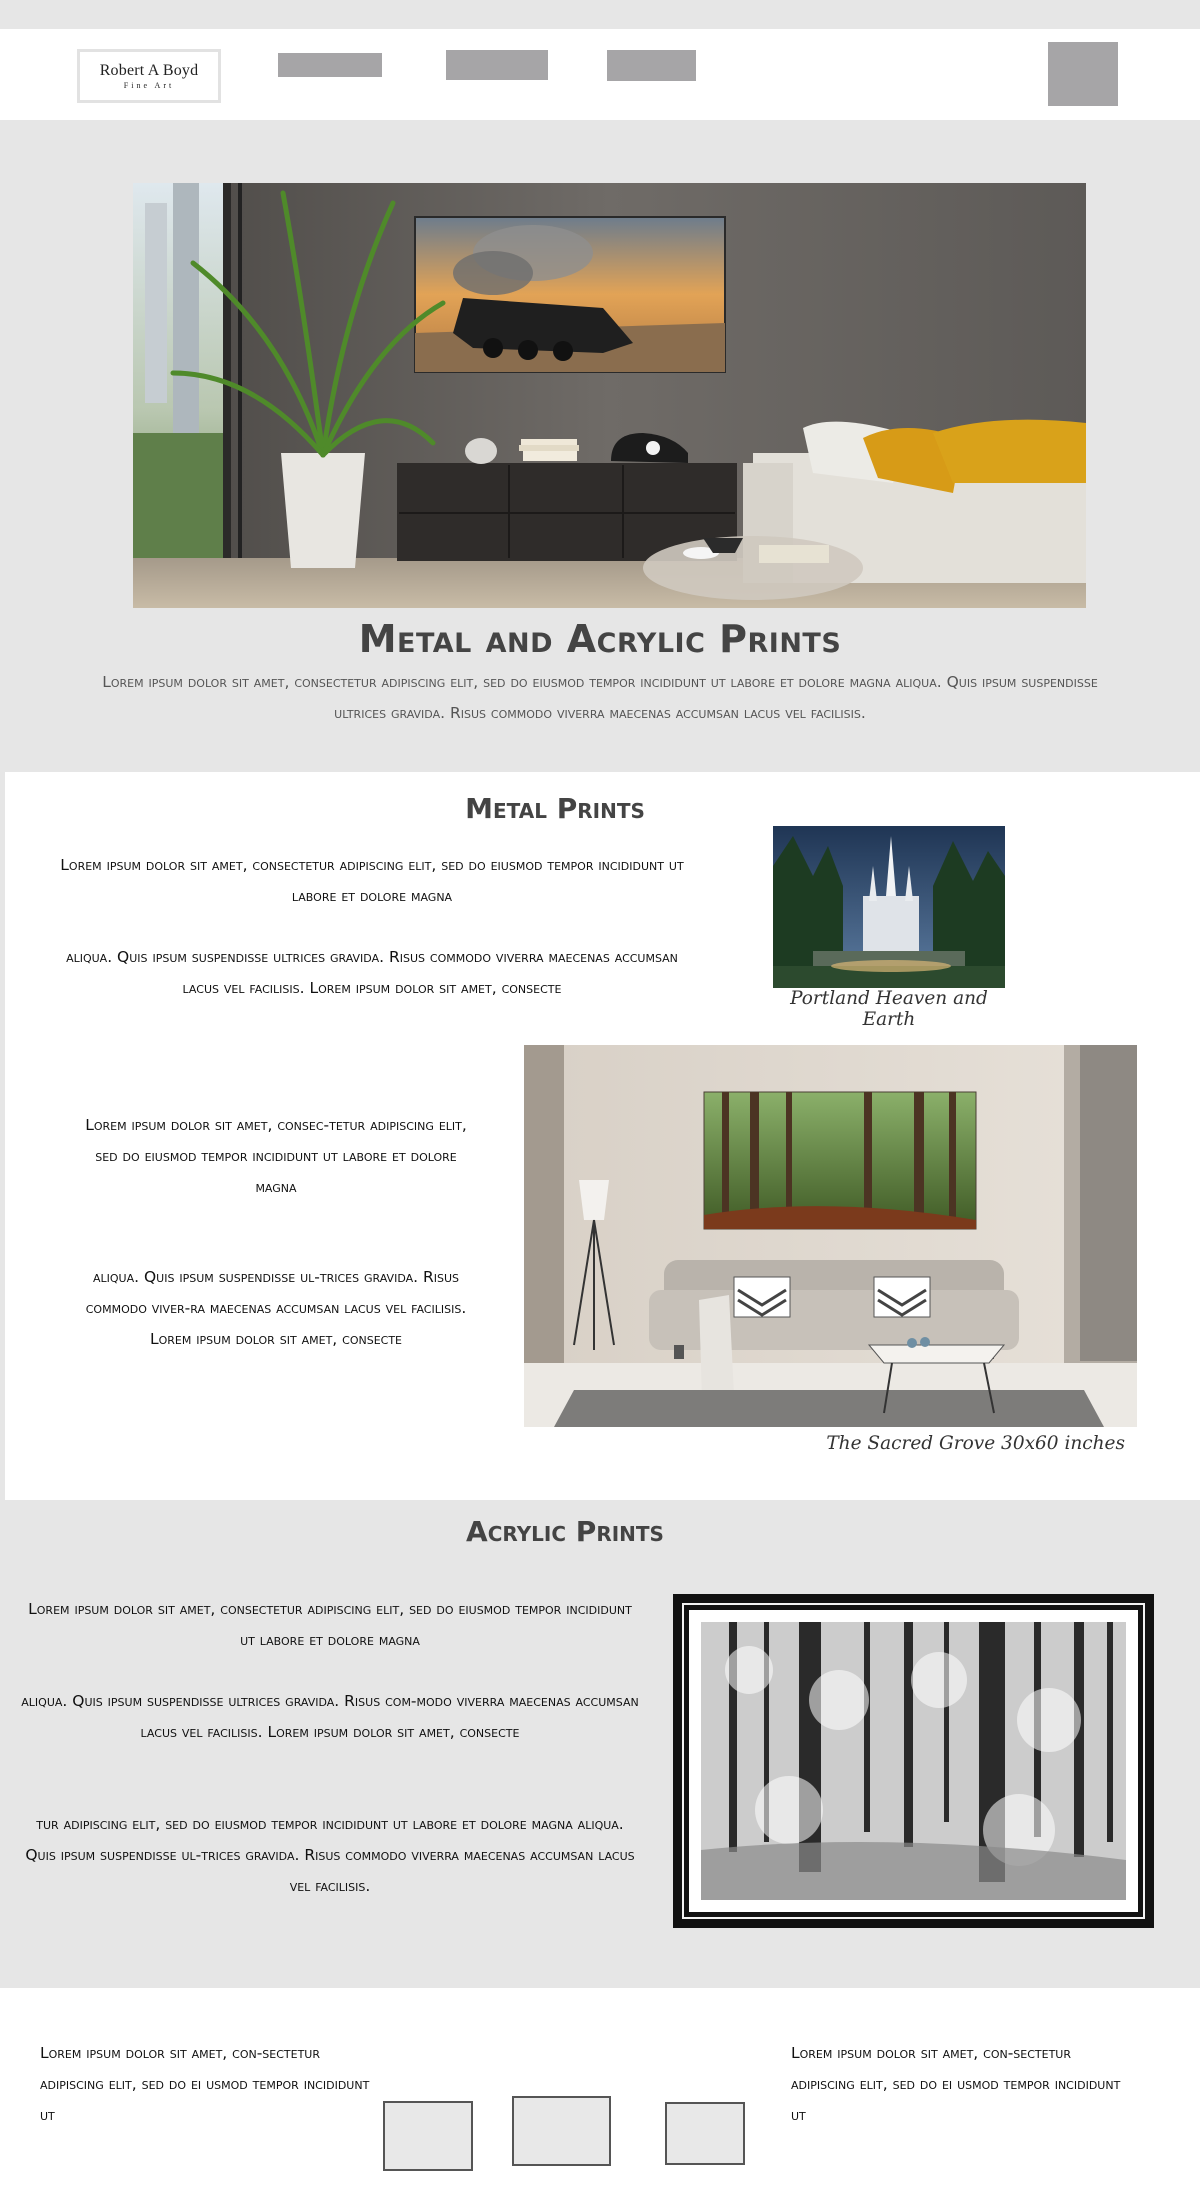  Describe the element at coordinates (1083, 74) in the screenshot. I see `menu-button` at that location.